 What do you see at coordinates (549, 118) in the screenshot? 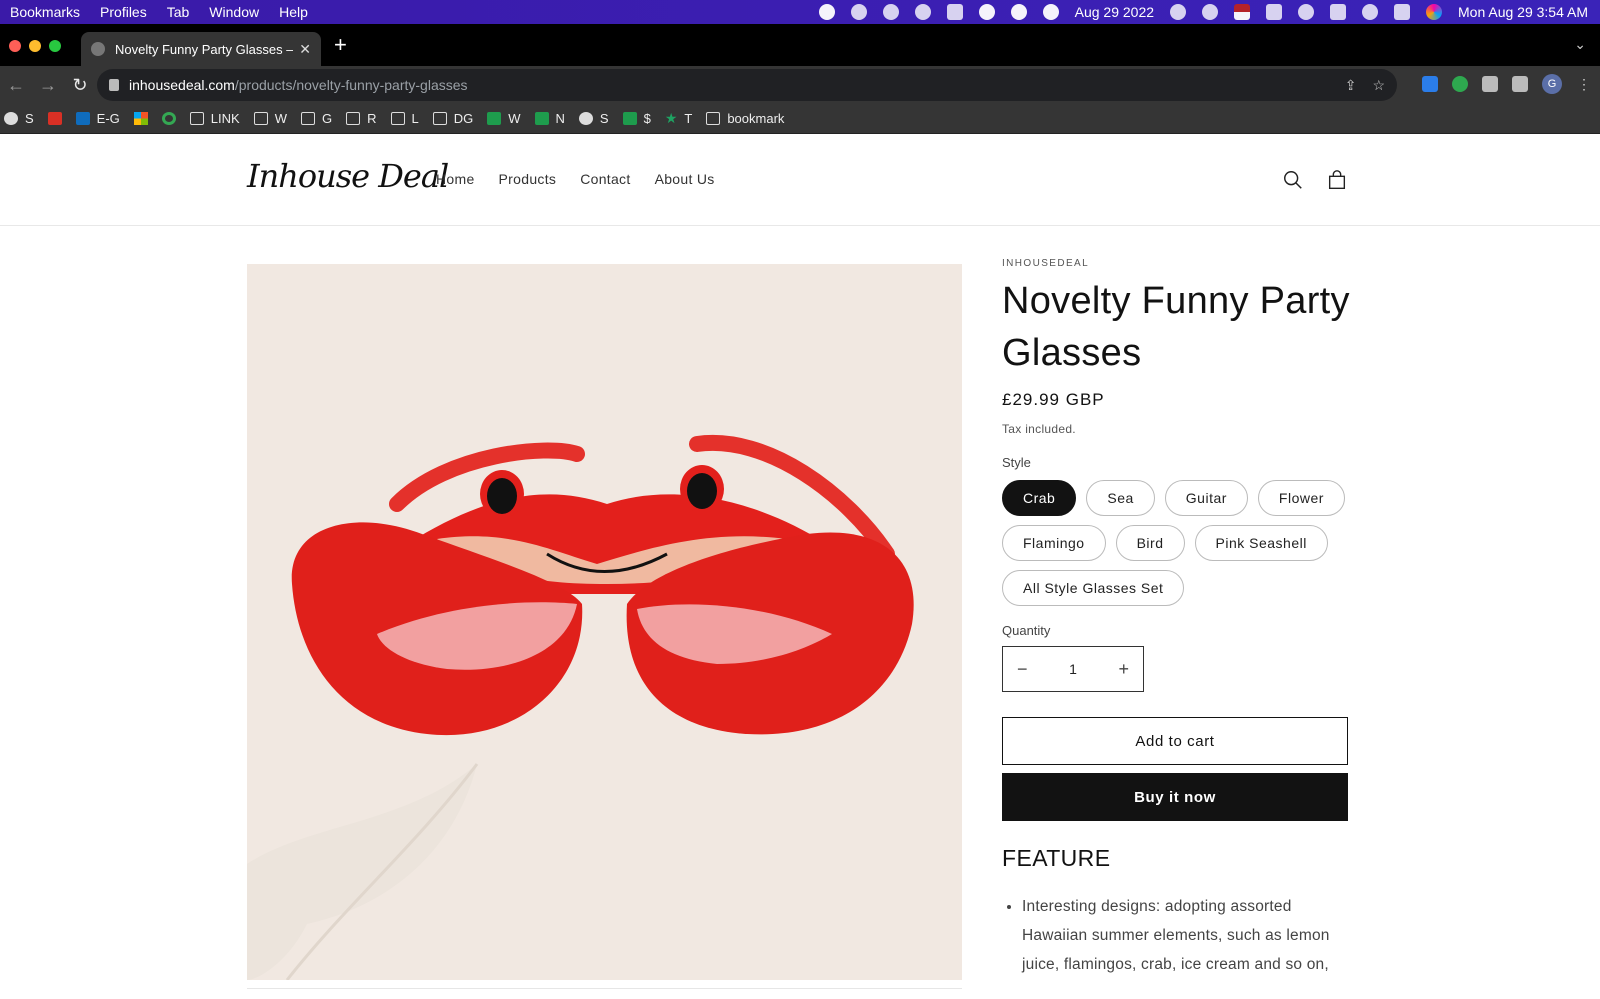
I see `bookmark-item: N` at bounding box center [549, 118].